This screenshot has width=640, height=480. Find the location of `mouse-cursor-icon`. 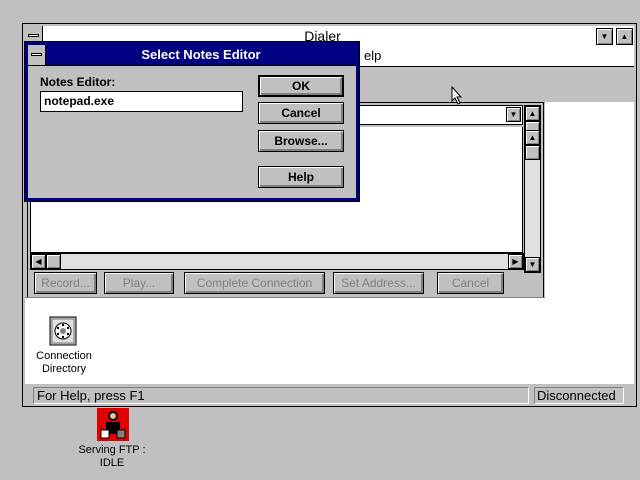

mouse-cursor-icon is located at coordinates (457, 96).